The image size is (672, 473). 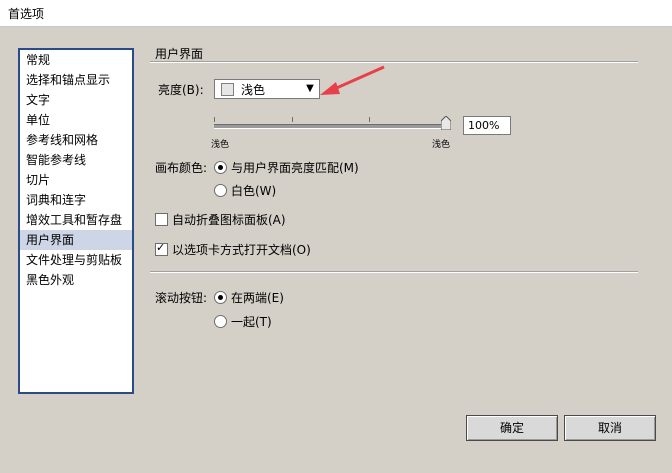 I want to click on sidebar-item-plugins-scratch: 增效工具和暂存盘, so click(x=76, y=220).